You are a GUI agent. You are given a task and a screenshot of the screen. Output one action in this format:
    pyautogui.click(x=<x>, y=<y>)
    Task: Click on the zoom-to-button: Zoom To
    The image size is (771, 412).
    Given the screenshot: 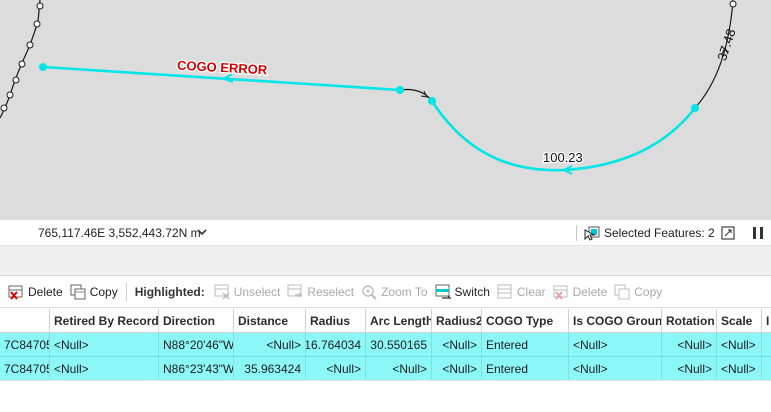 What is the action you would take?
    pyautogui.click(x=393, y=292)
    